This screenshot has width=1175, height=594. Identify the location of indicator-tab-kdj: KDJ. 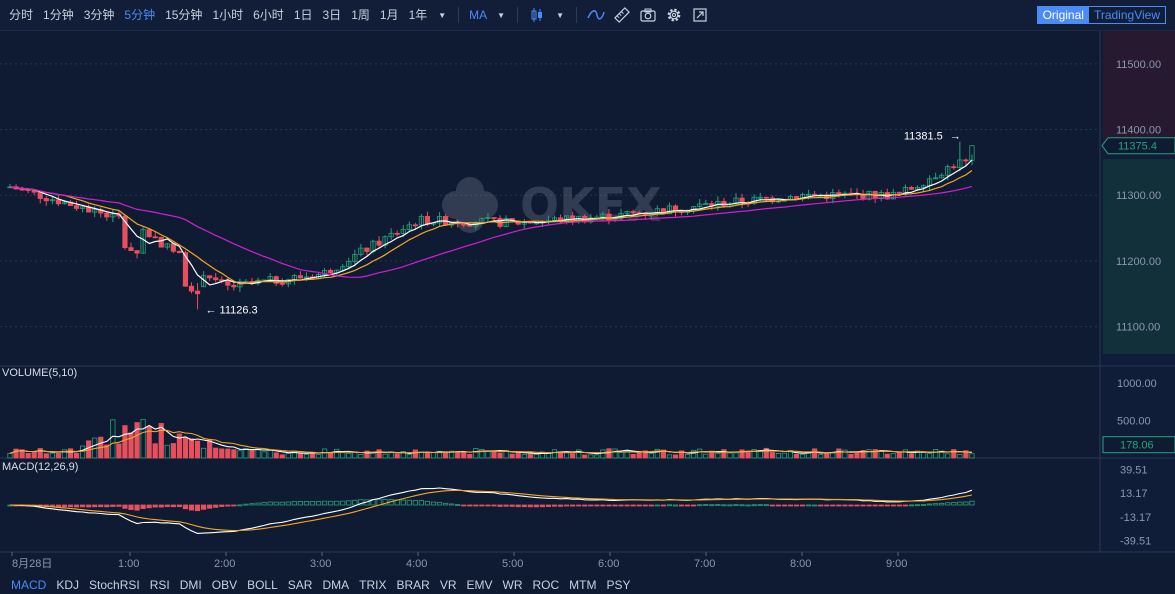
(67, 585).